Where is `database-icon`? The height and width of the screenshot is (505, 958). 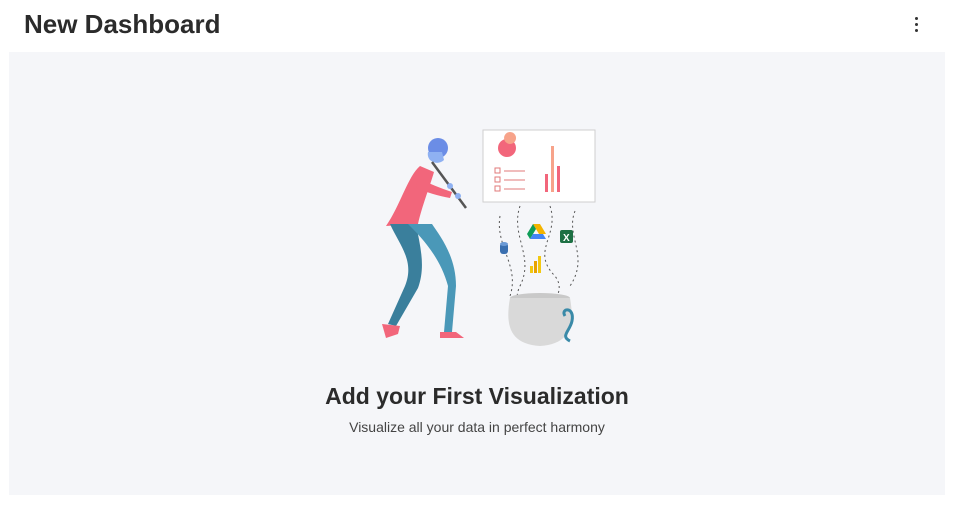
database-icon is located at coordinates (504, 248).